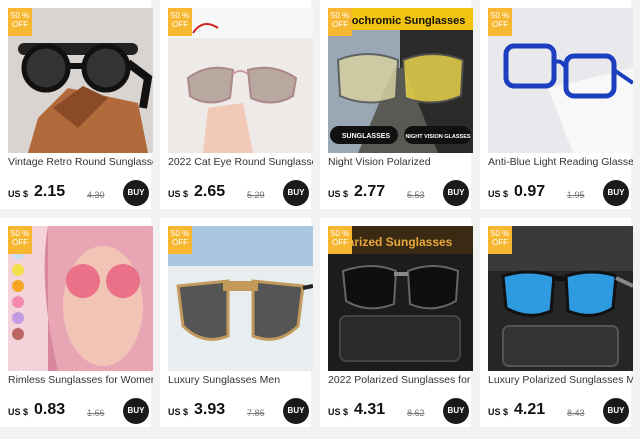 This screenshot has height=439, width=640. What do you see at coordinates (400, 21) in the screenshot?
I see `image-banner: hotochromic Sunglasses` at bounding box center [400, 21].